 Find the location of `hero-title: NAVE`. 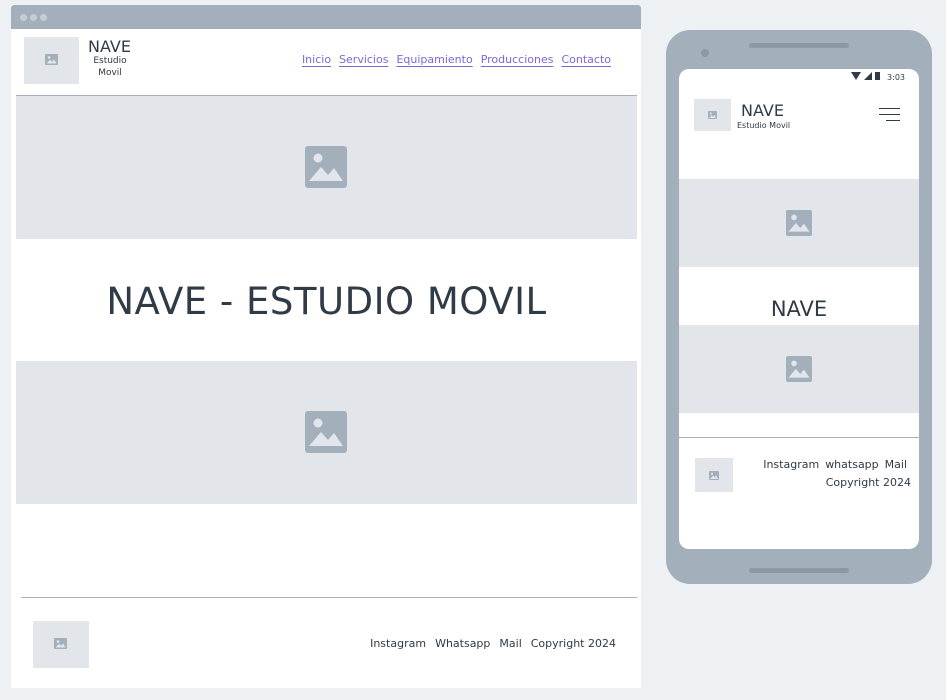

hero-title: NAVE is located at coordinates (799, 309).